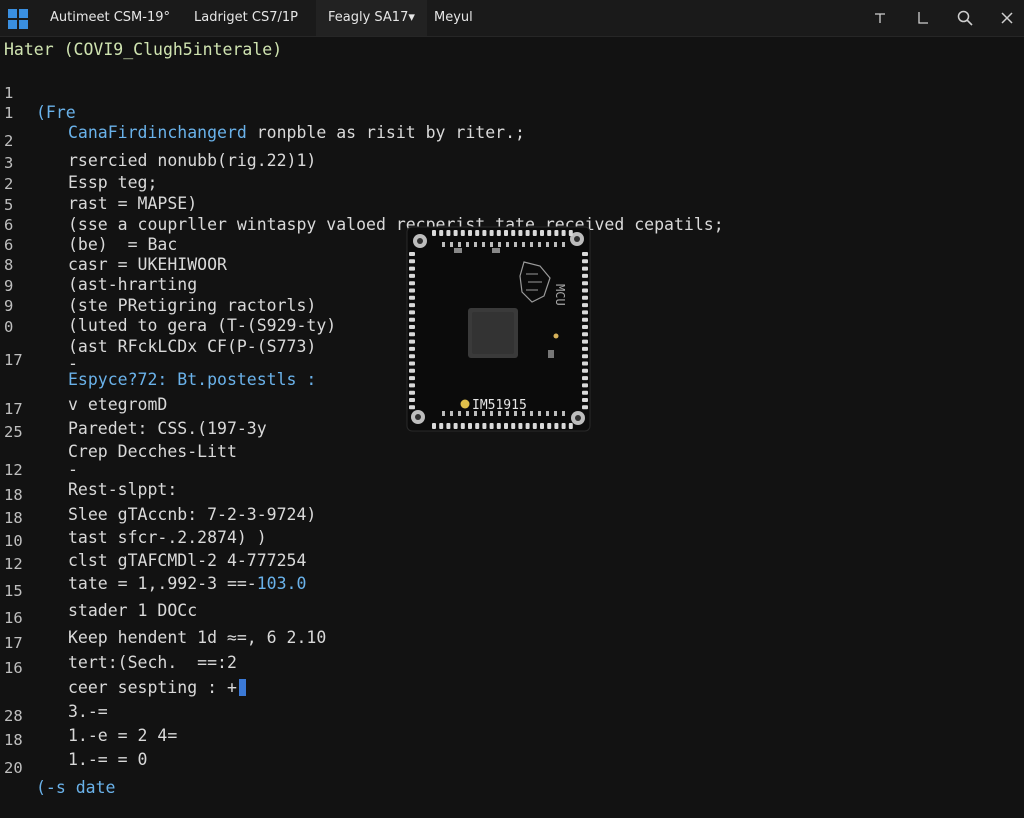 The image size is (1024, 818). I want to click on code-line: 15 stader 1 DOCc, so click(98, 590).